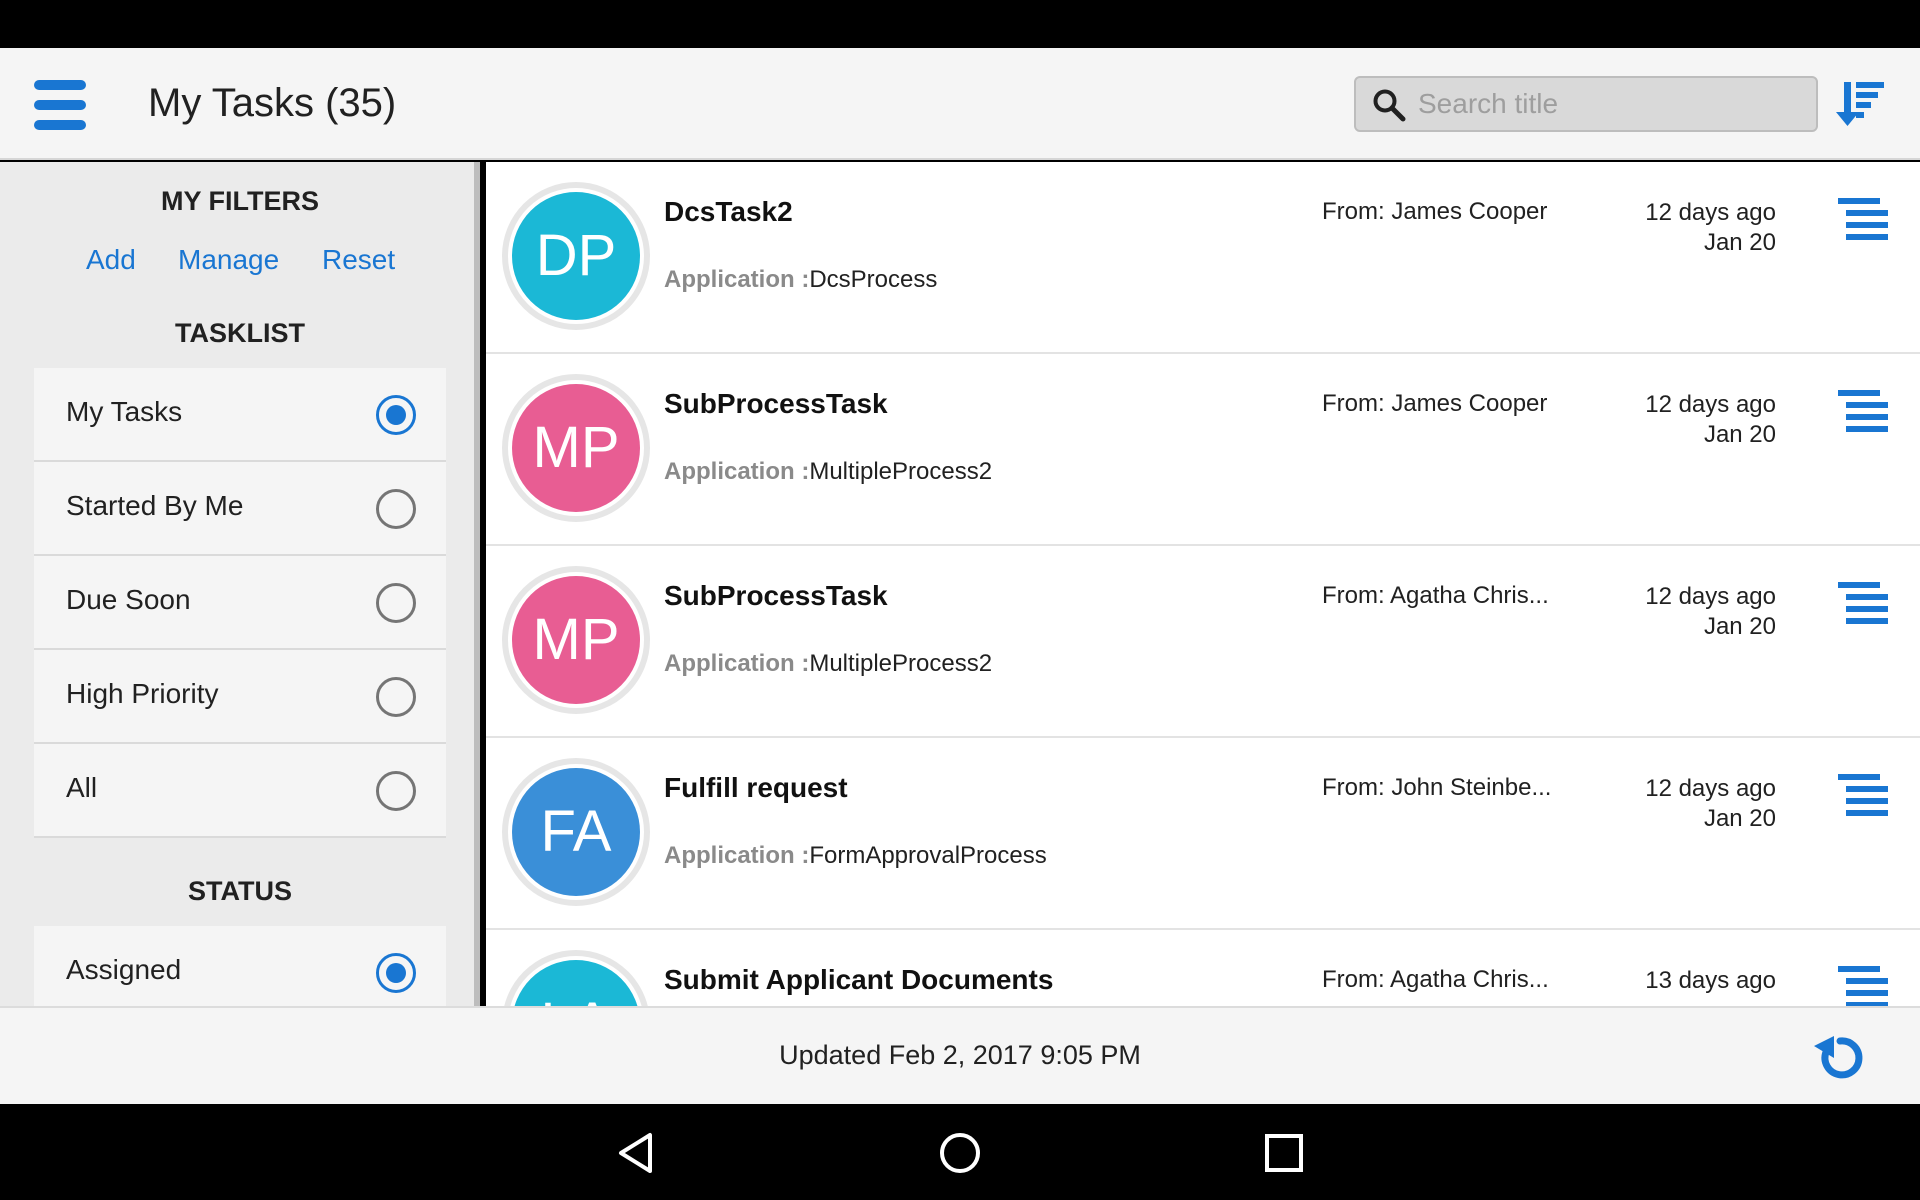 This screenshot has height=1200, width=1920. Describe the element at coordinates (637, 1153) in the screenshot. I see `back-icon` at that location.